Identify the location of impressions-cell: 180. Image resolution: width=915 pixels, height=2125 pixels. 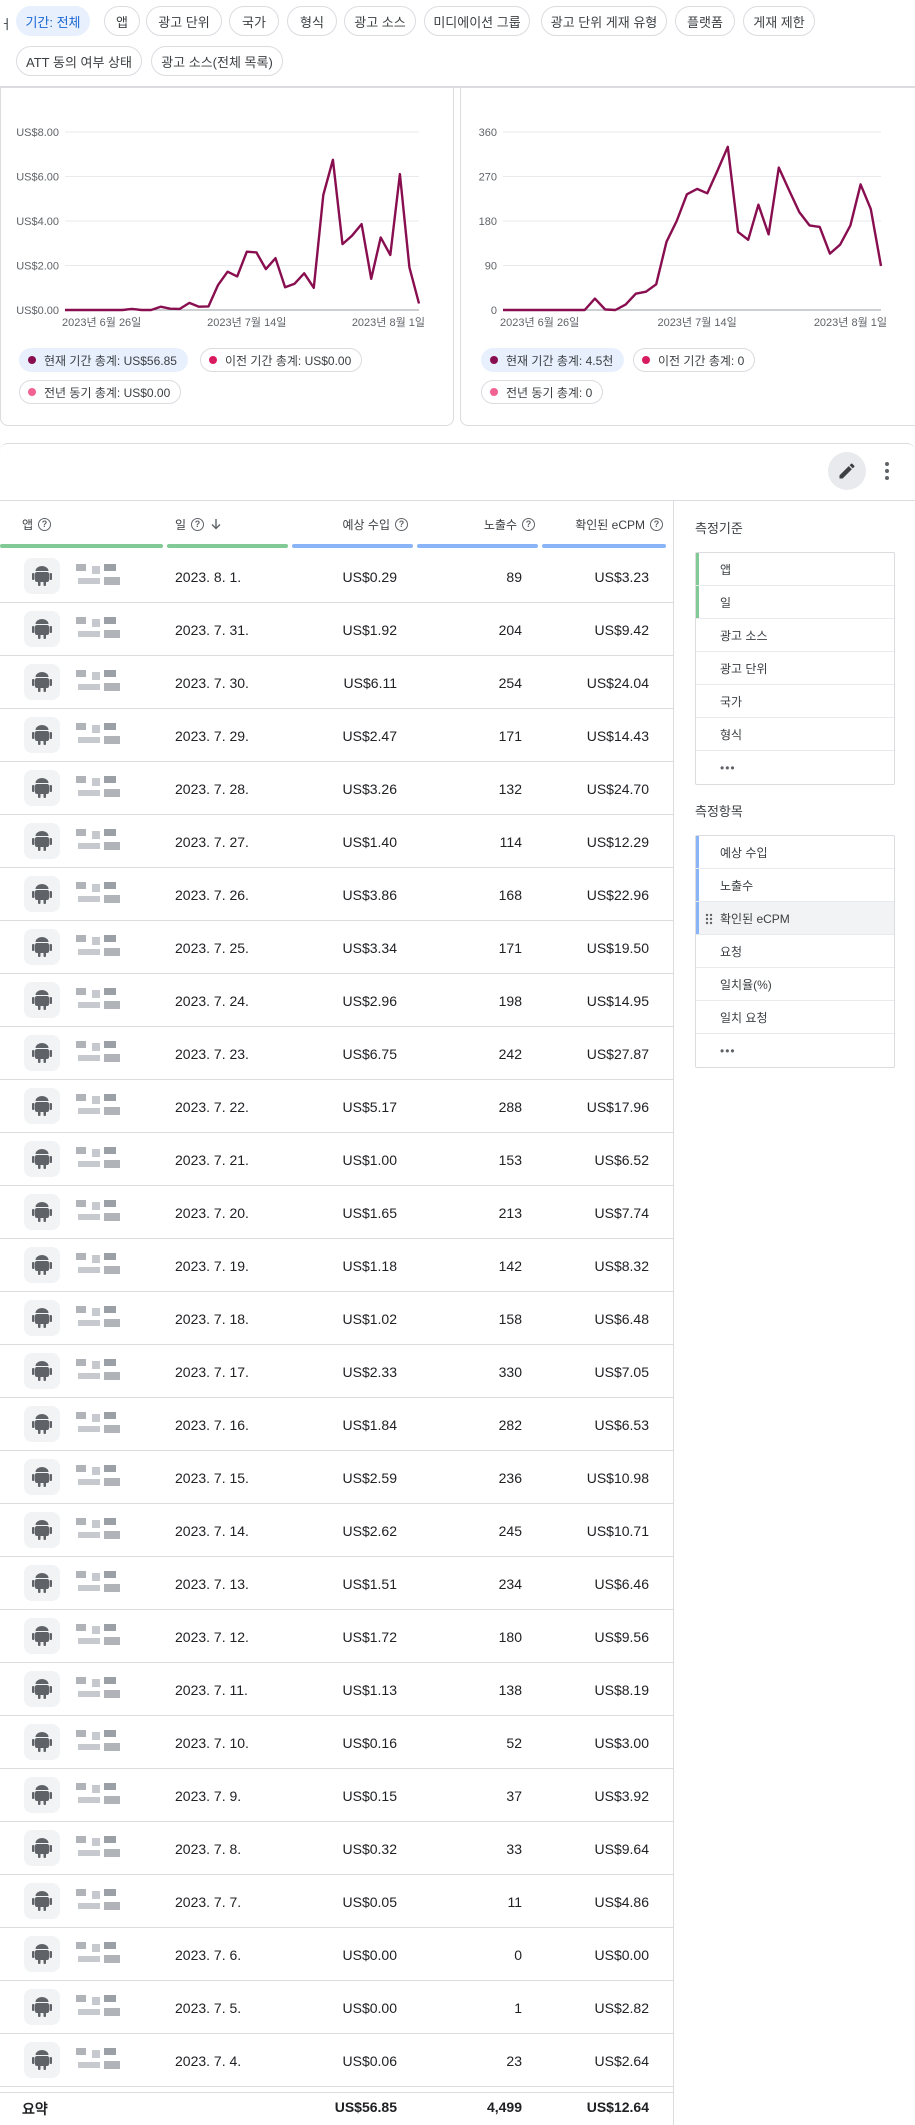
(510, 1636).